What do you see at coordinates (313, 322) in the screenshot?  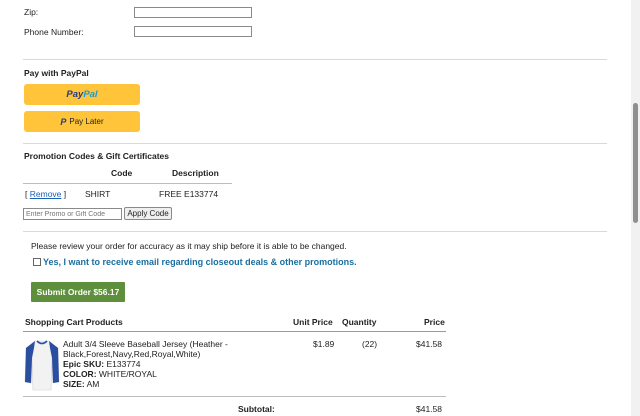 I see `cart-header-unit-price: Unit Price` at bounding box center [313, 322].